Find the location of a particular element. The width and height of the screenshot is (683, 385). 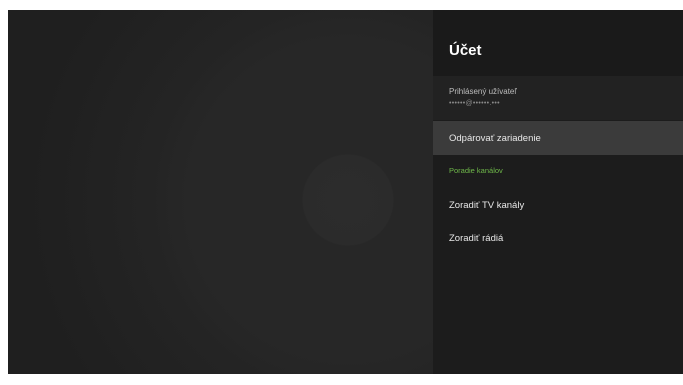

logged-in-user: Prihlásený užívateľ ••••••@••••••.••• is located at coordinates (558, 98).